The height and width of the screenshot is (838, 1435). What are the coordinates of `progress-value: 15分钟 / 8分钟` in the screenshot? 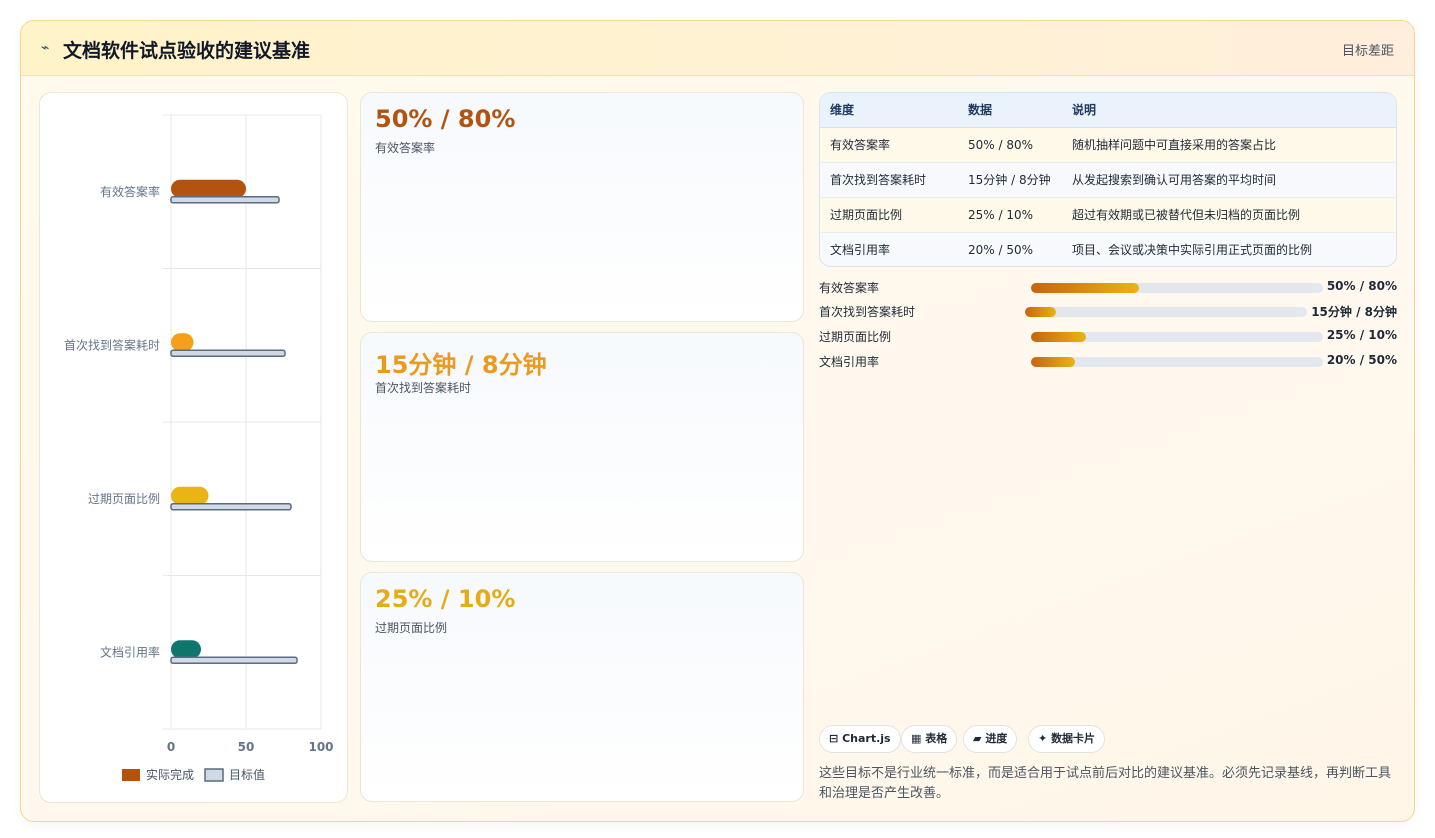 It's located at (1354, 312).